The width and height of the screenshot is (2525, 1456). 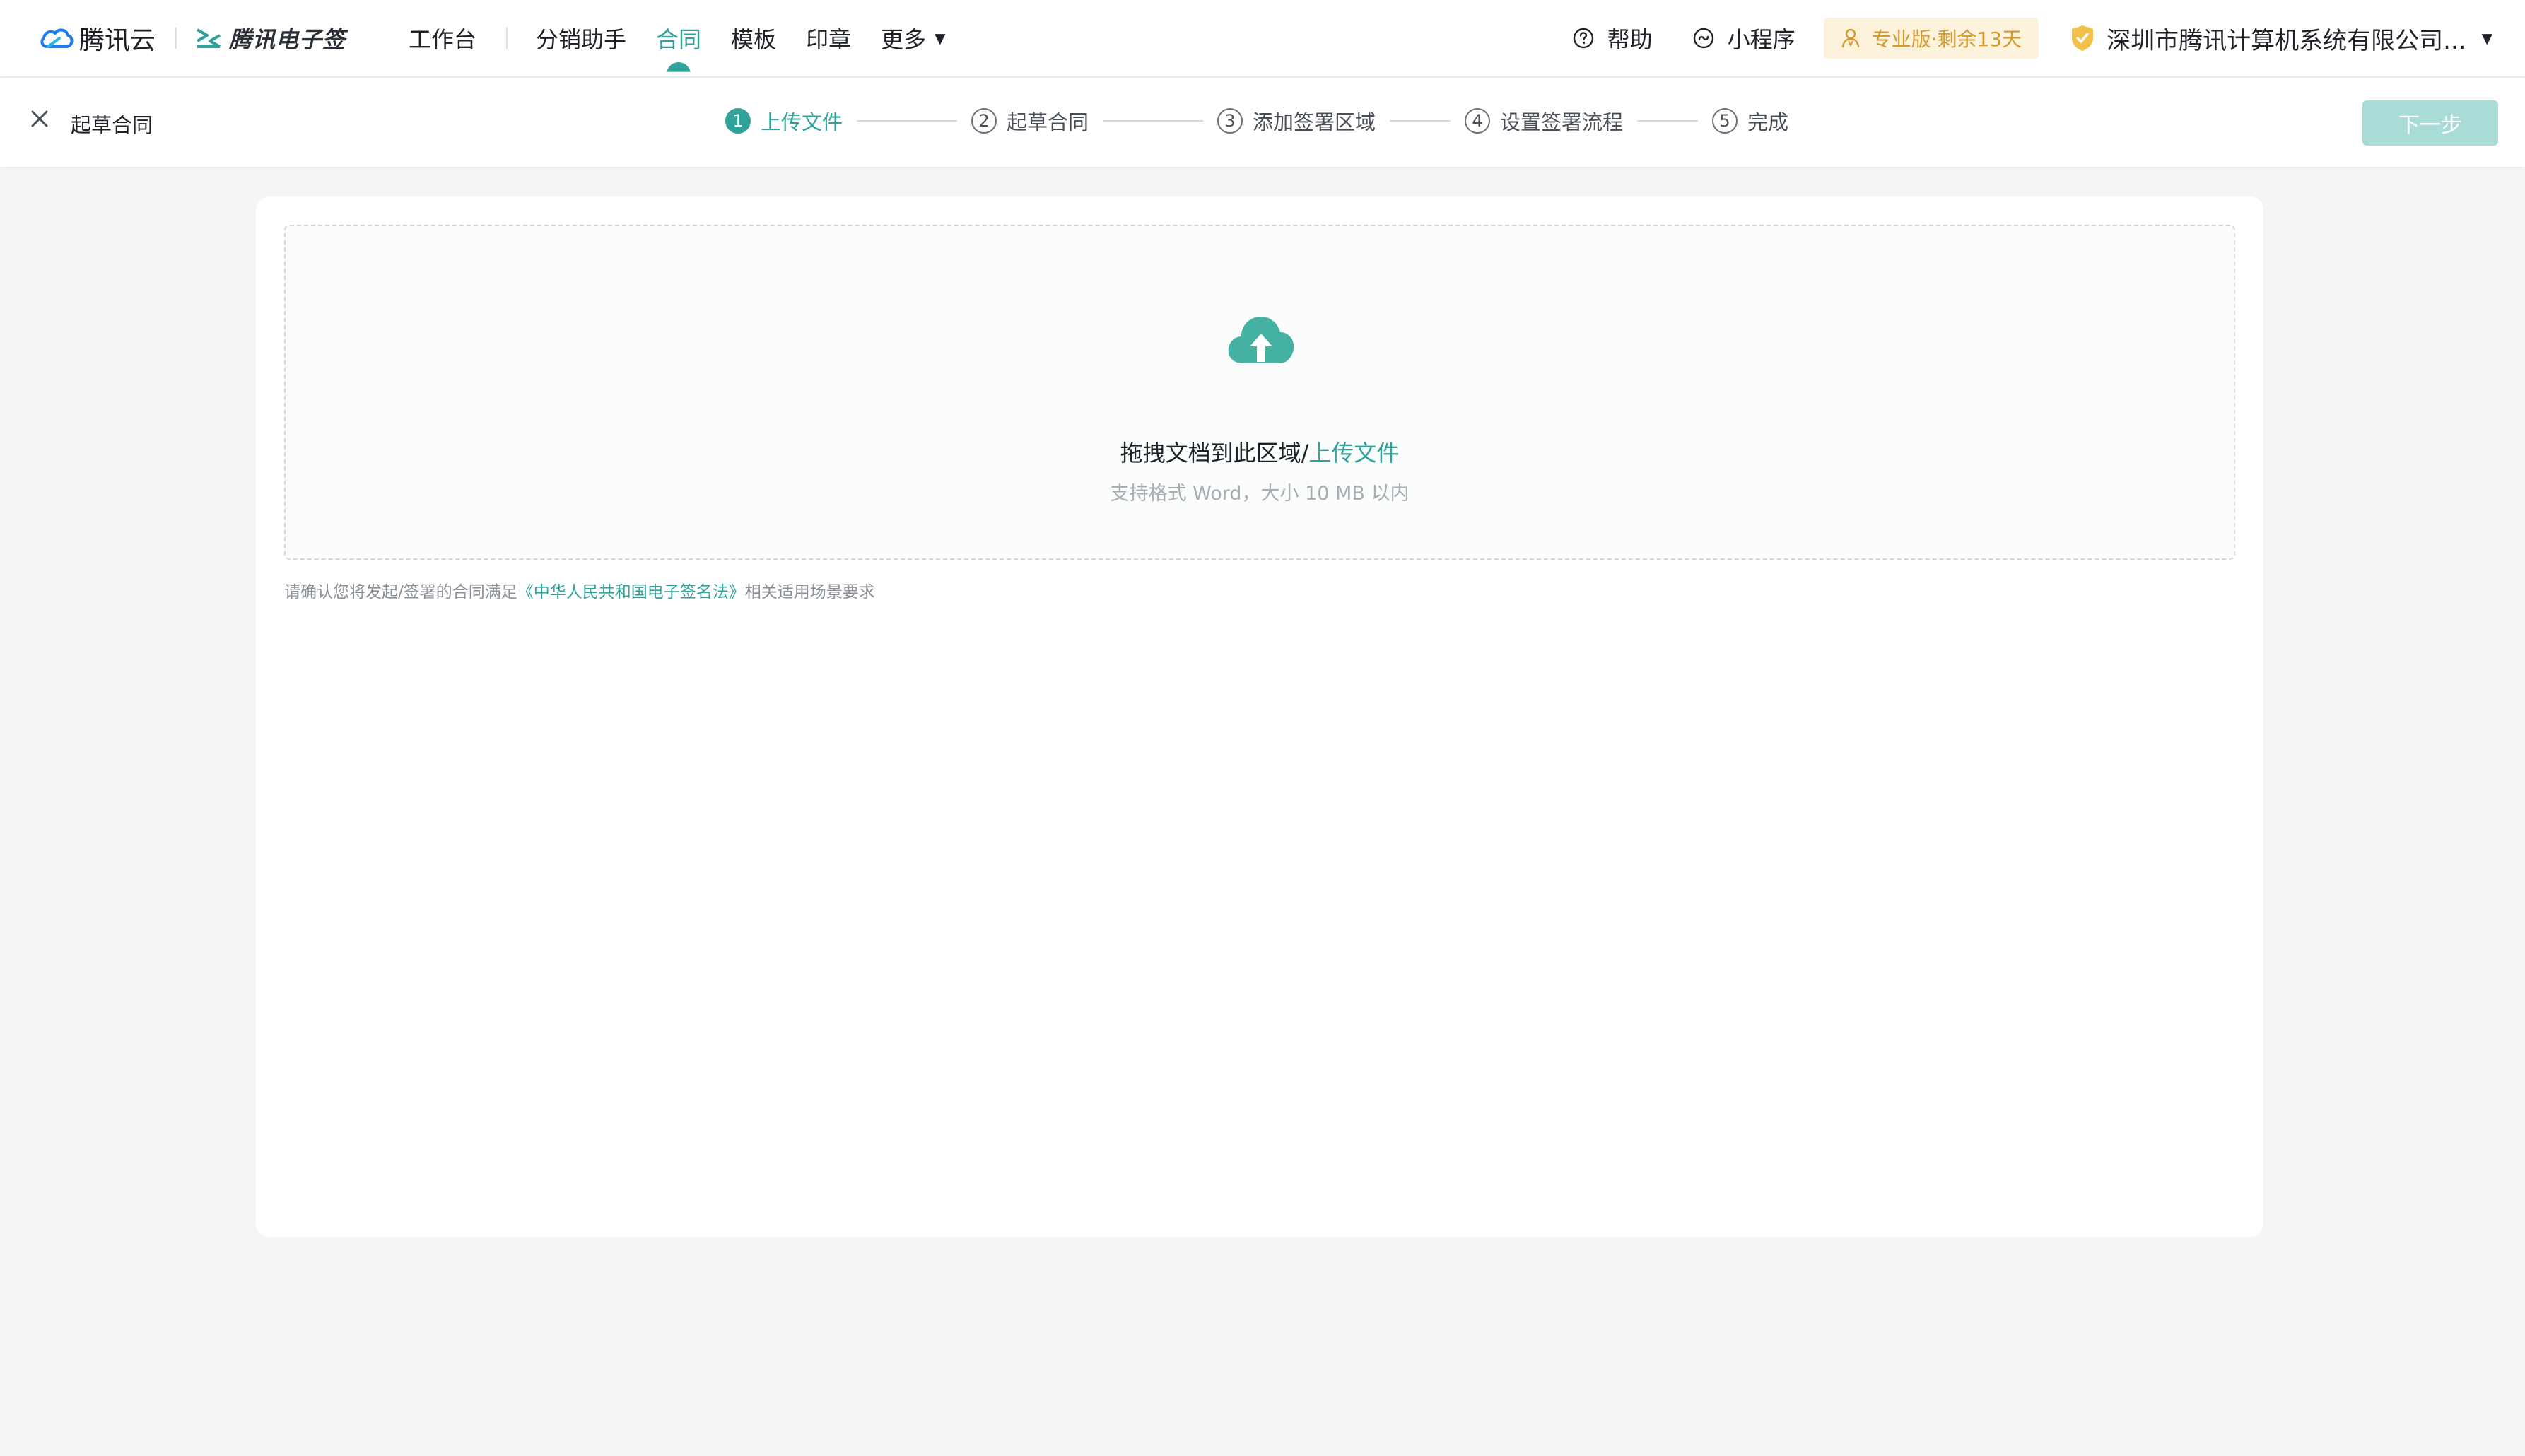 What do you see at coordinates (1230, 121) in the screenshot?
I see `step-number: 3` at bounding box center [1230, 121].